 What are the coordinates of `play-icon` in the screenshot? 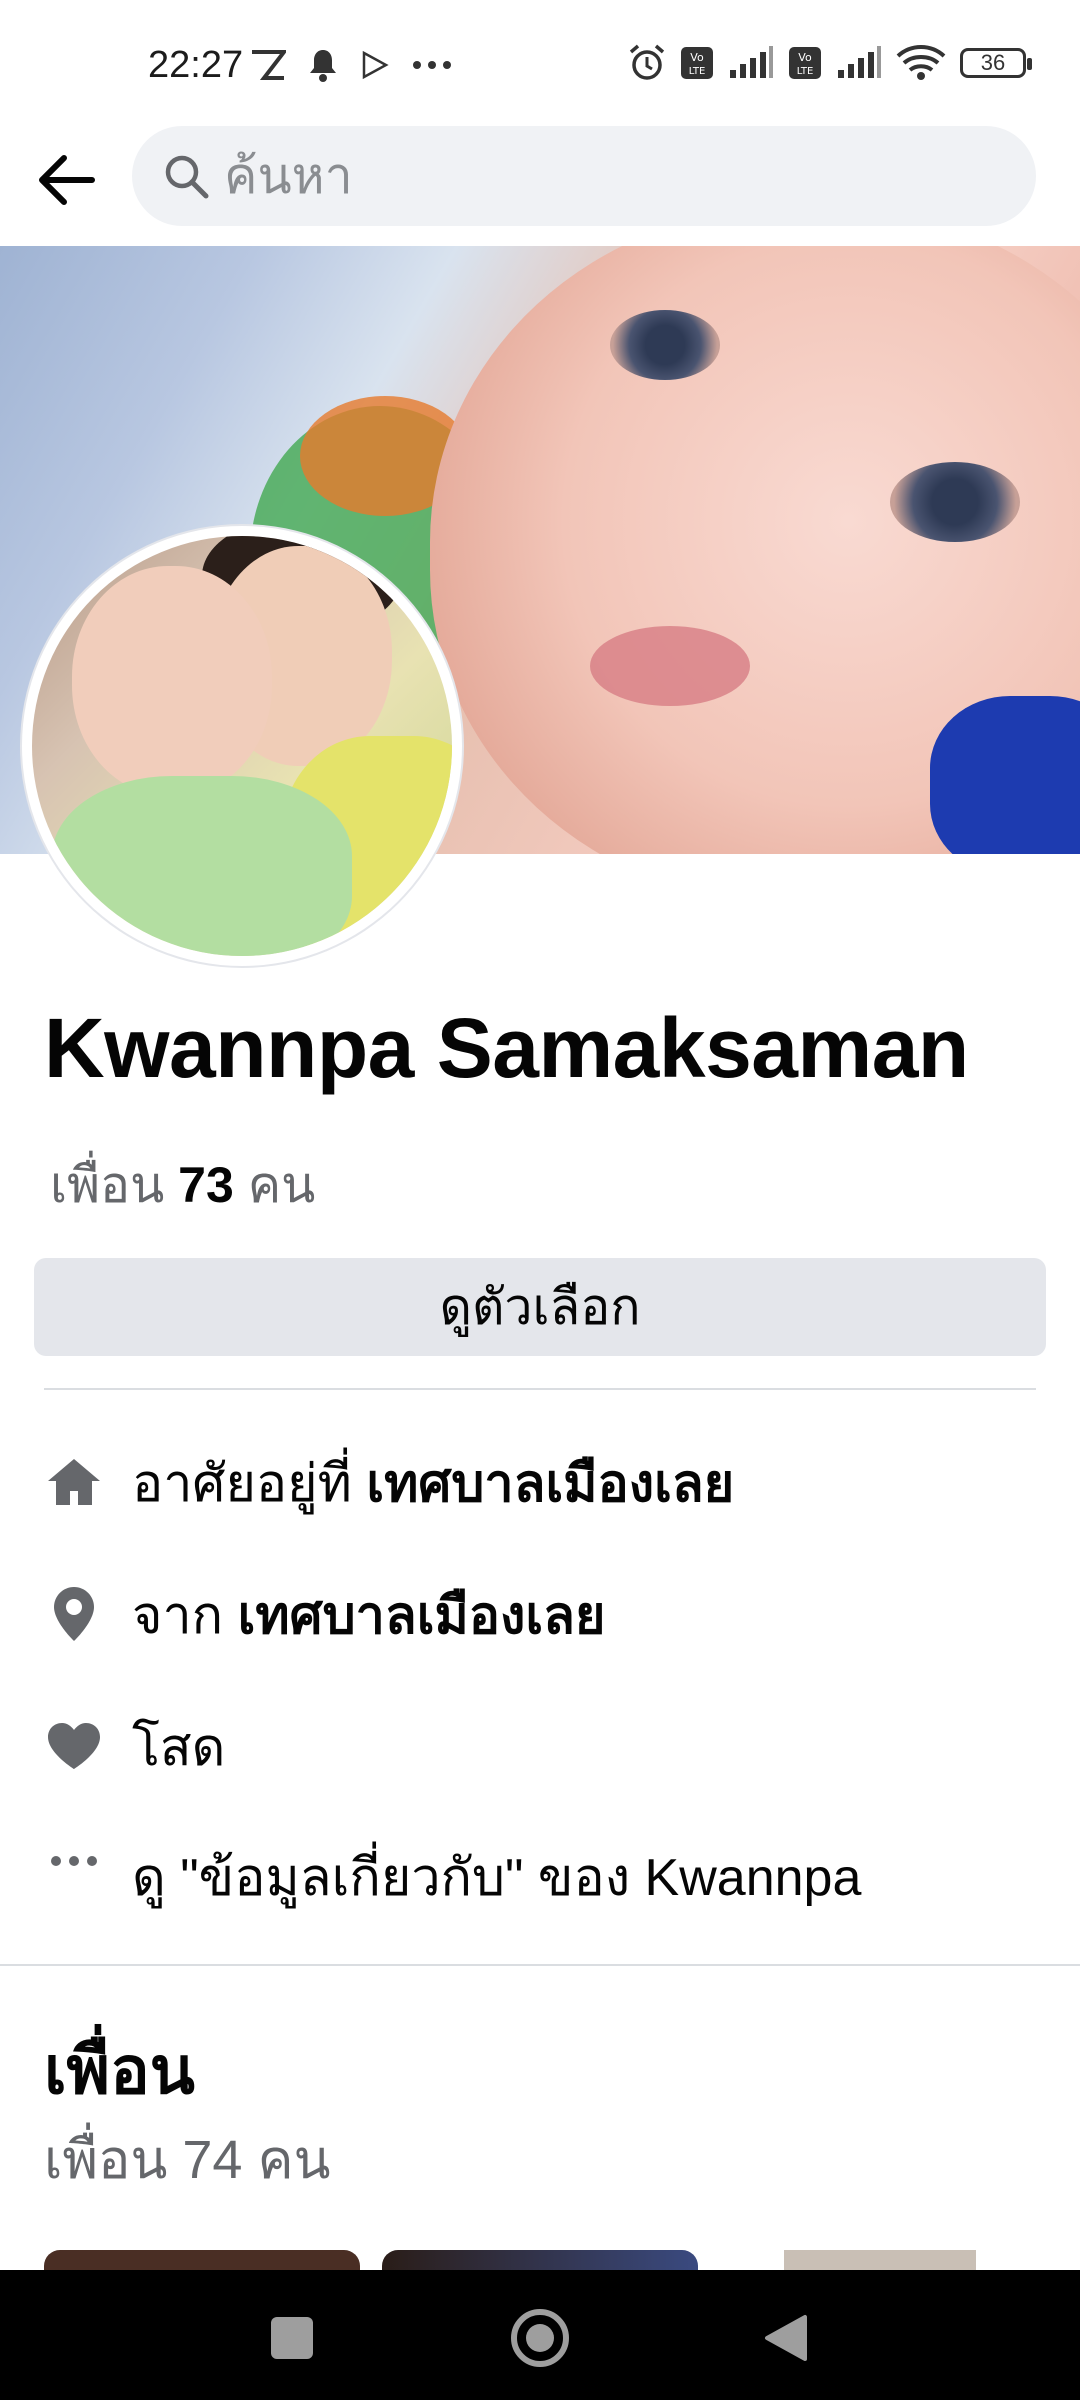 It's located at (375, 65).